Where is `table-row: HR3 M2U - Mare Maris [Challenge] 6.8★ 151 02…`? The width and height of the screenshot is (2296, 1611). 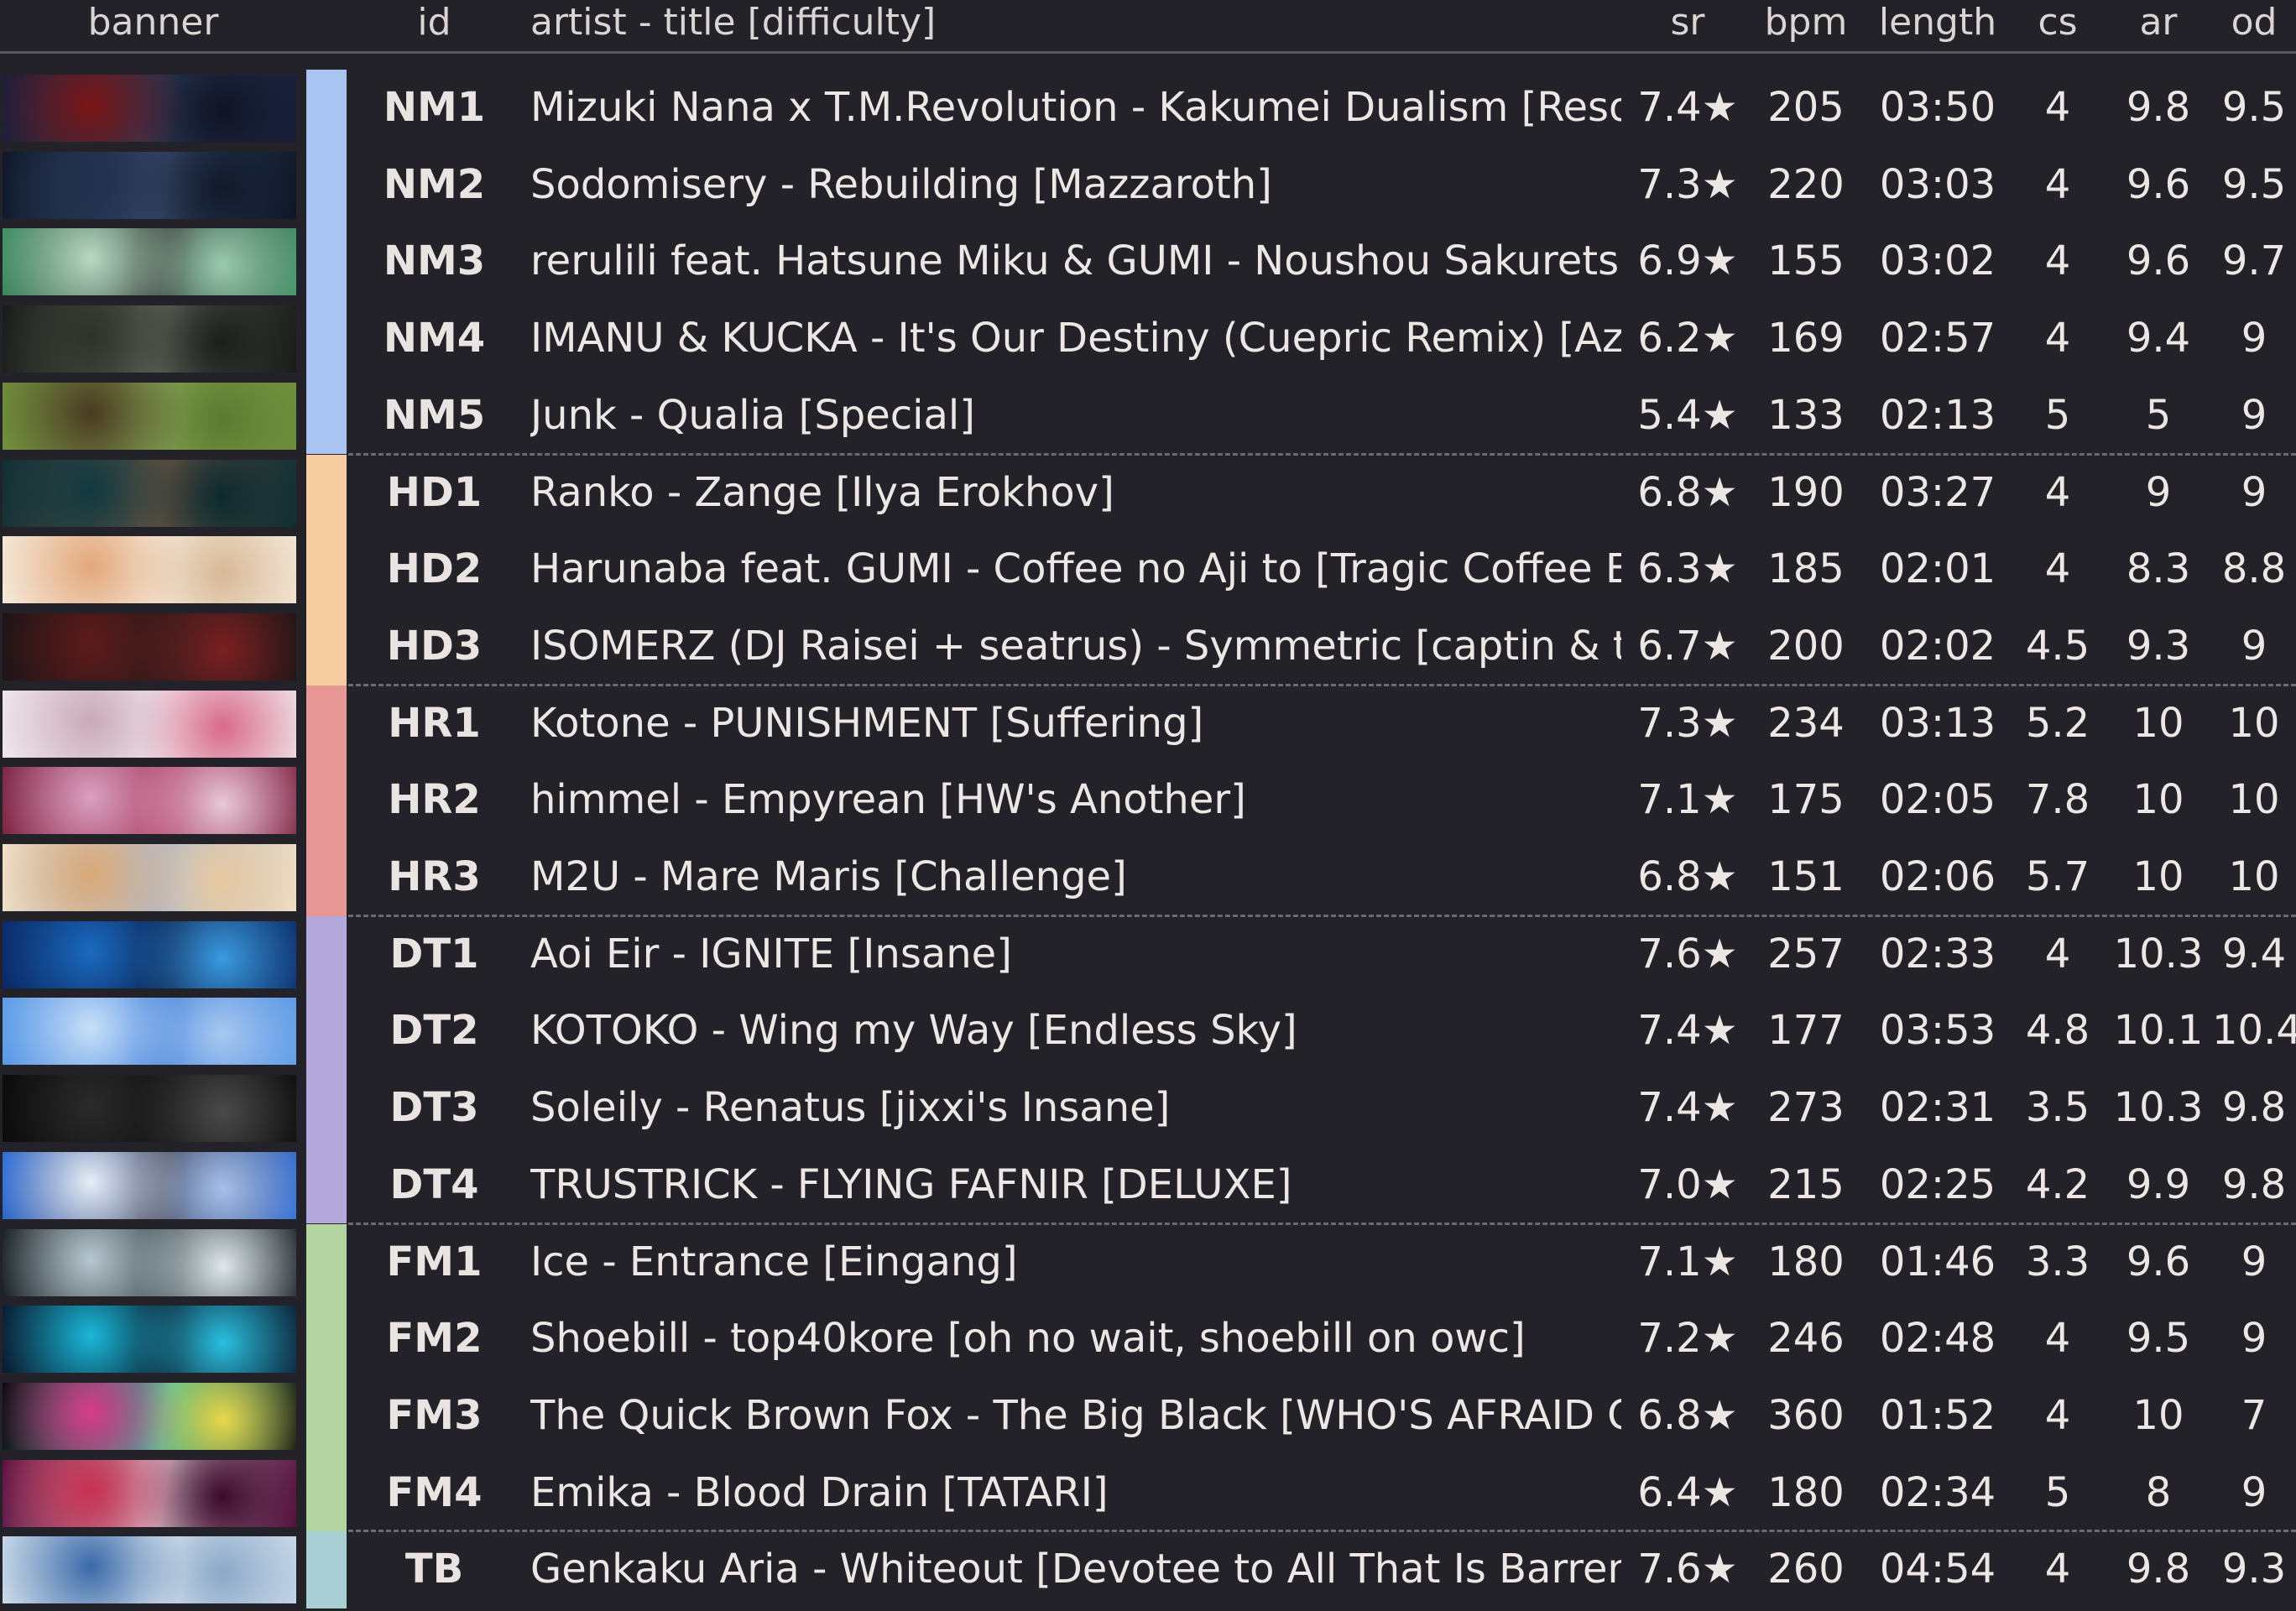
table-row: HR3 M2U - Mare Maris [Challenge] 6.8★ 151 02… is located at coordinates (1148, 878).